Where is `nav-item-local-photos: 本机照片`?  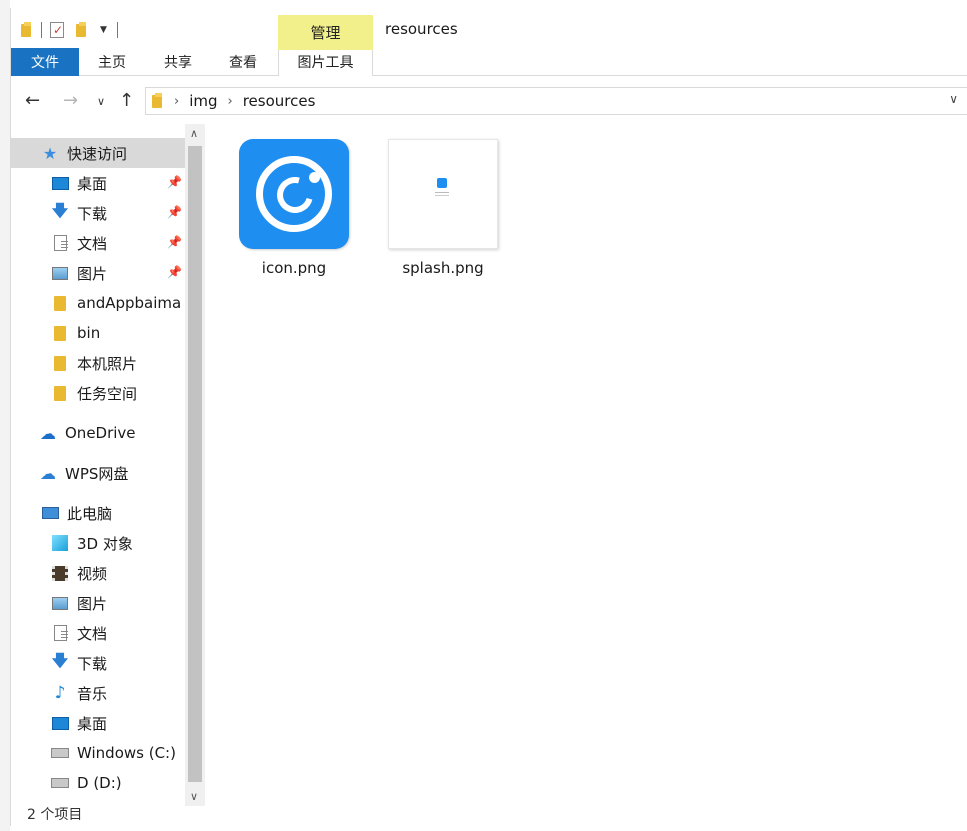 nav-item-local-photos: 本机照片 is located at coordinates (98, 363).